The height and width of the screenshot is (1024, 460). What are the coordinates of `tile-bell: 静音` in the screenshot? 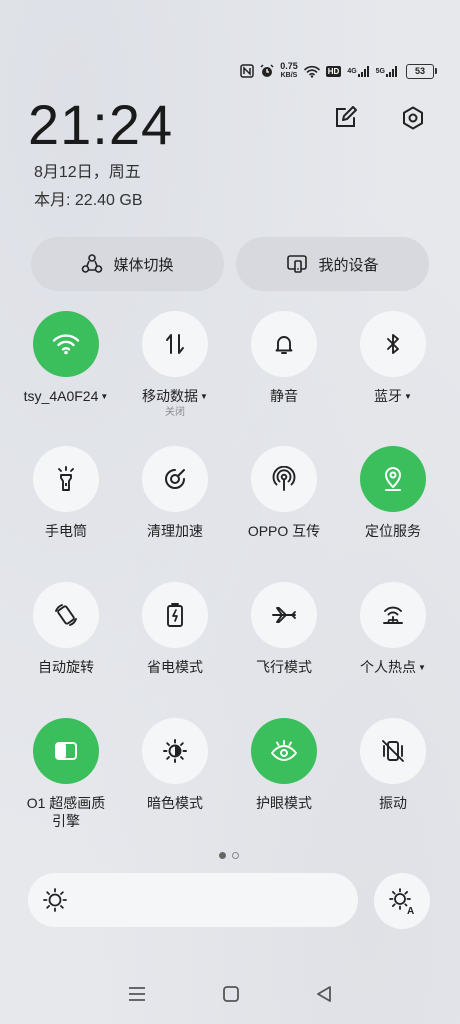 It's located at (284, 358).